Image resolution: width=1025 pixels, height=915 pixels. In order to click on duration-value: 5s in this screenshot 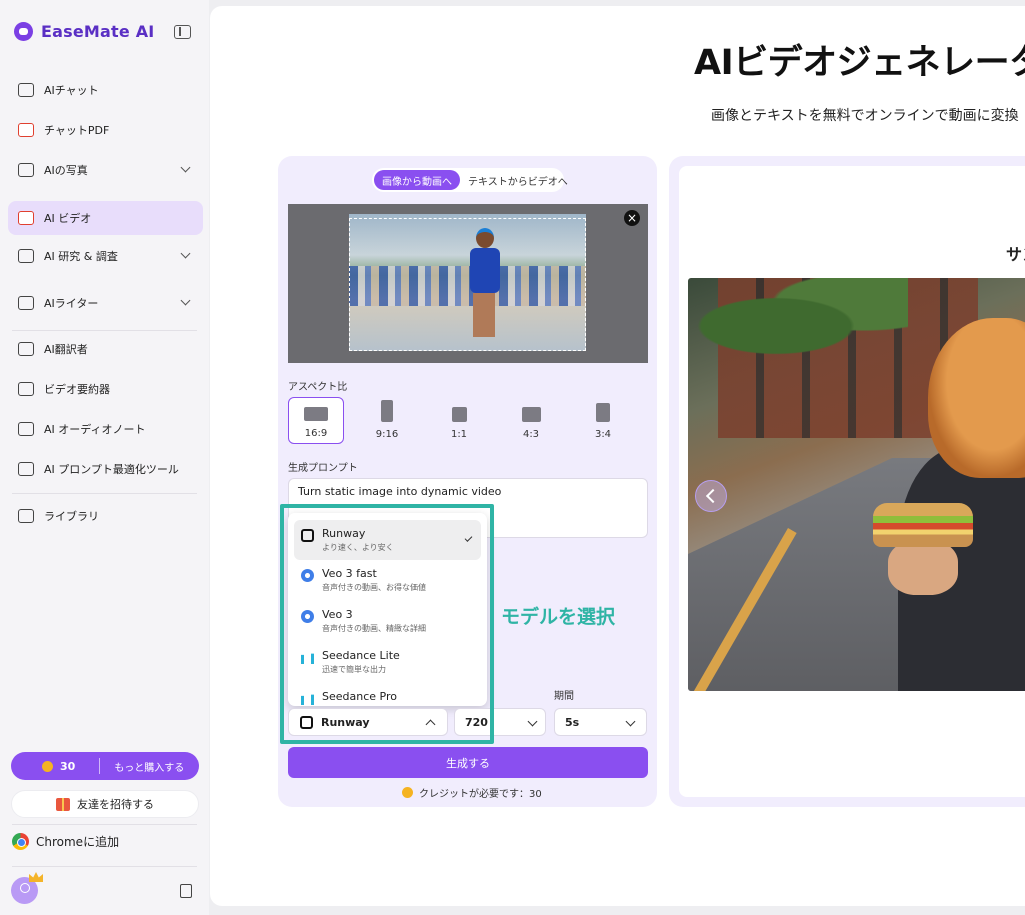, I will do `click(572, 722)`.